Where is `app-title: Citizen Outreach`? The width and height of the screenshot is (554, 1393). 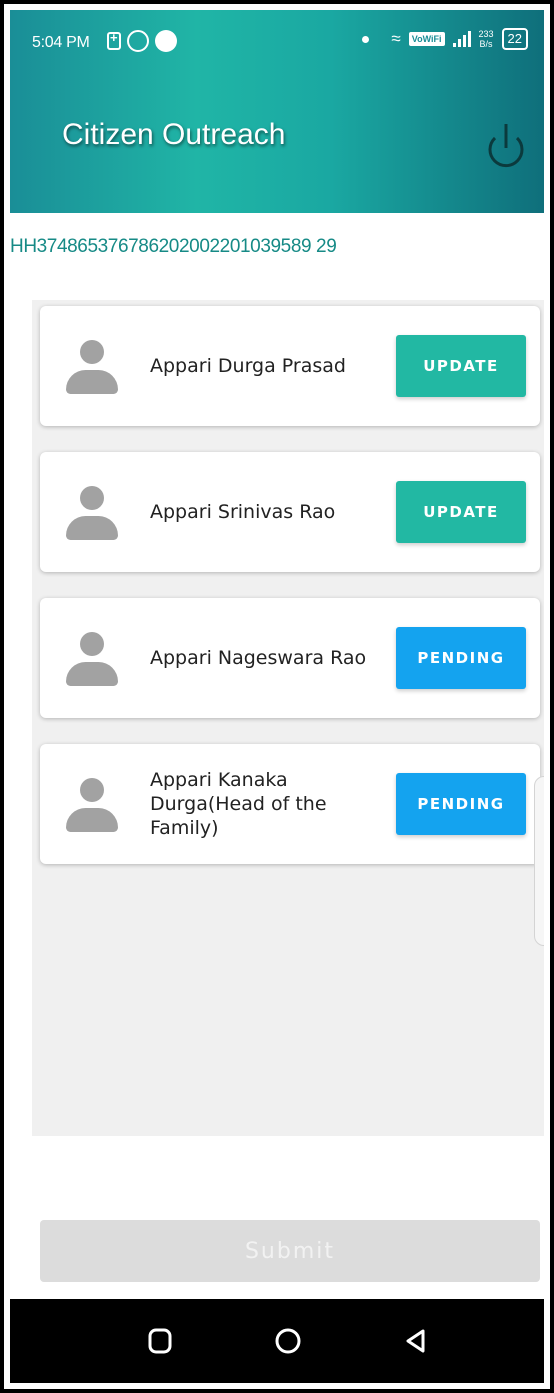 app-title: Citizen Outreach is located at coordinates (174, 134).